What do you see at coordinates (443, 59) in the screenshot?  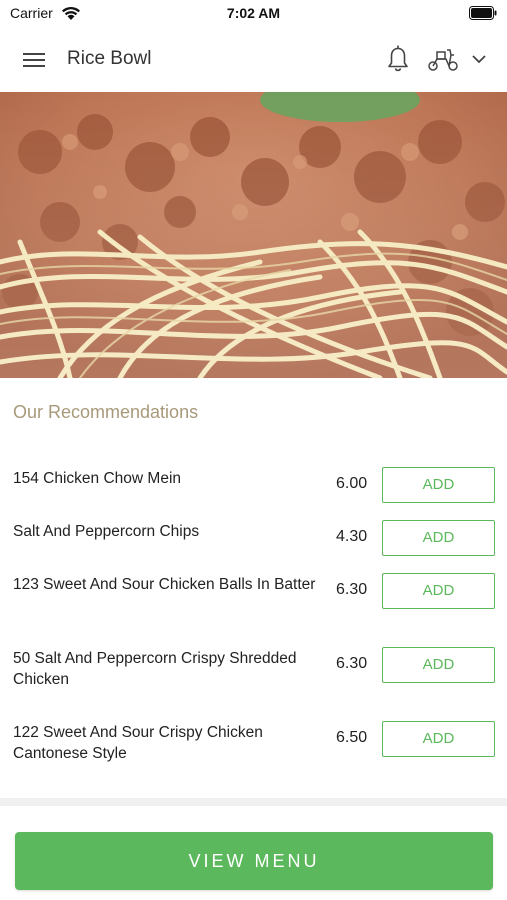 I see `scooter-icon` at bounding box center [443, 59].